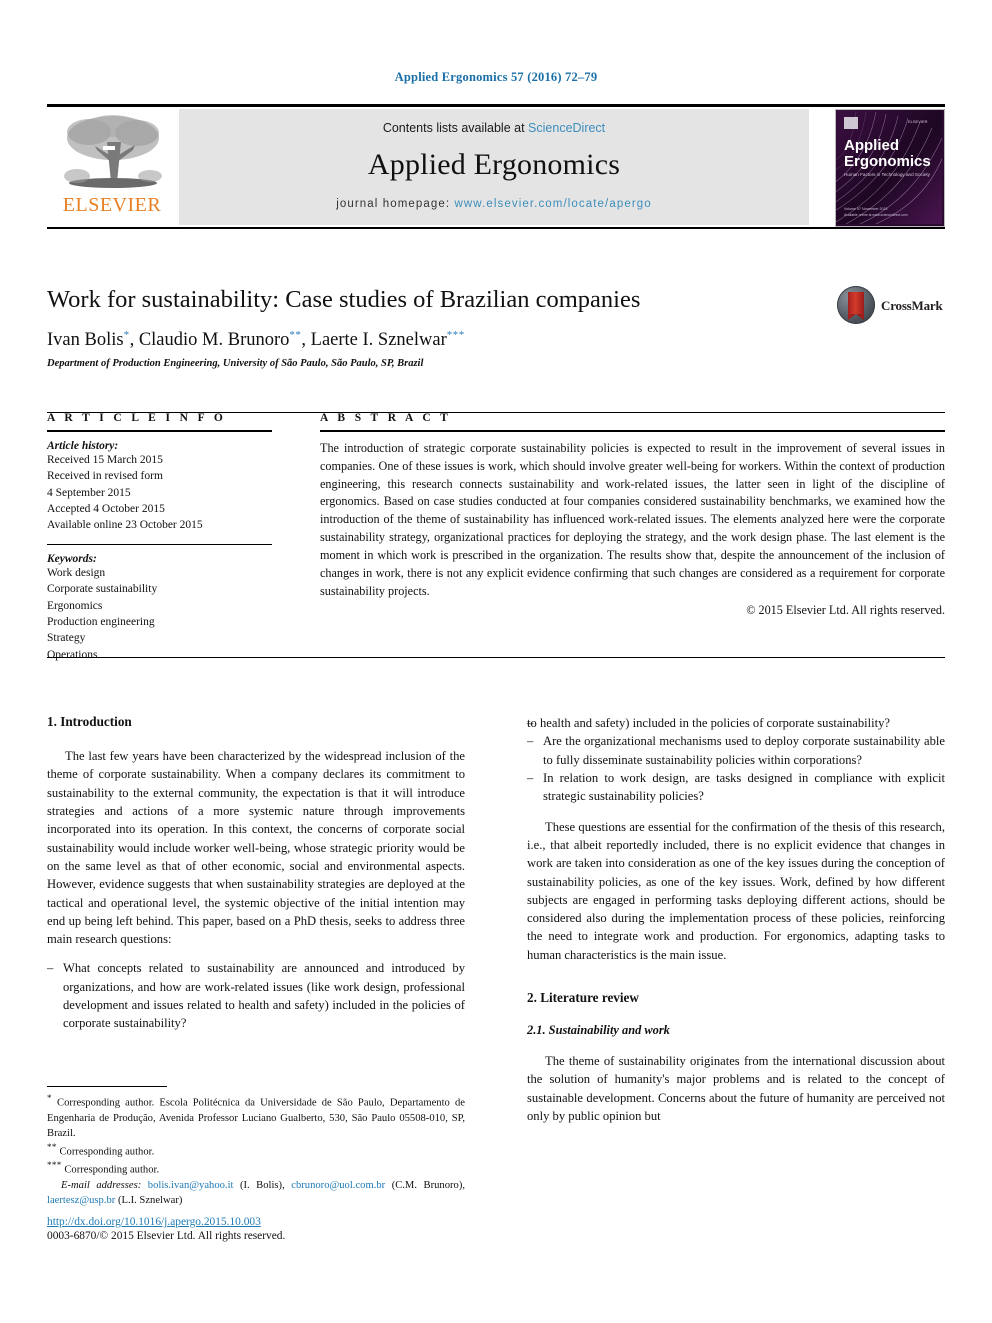 The height and width of the screenshot is (1323, 992). Describe the element at coordinates (632, 431) in the screenshot. I see `abstract-rule` at that location.